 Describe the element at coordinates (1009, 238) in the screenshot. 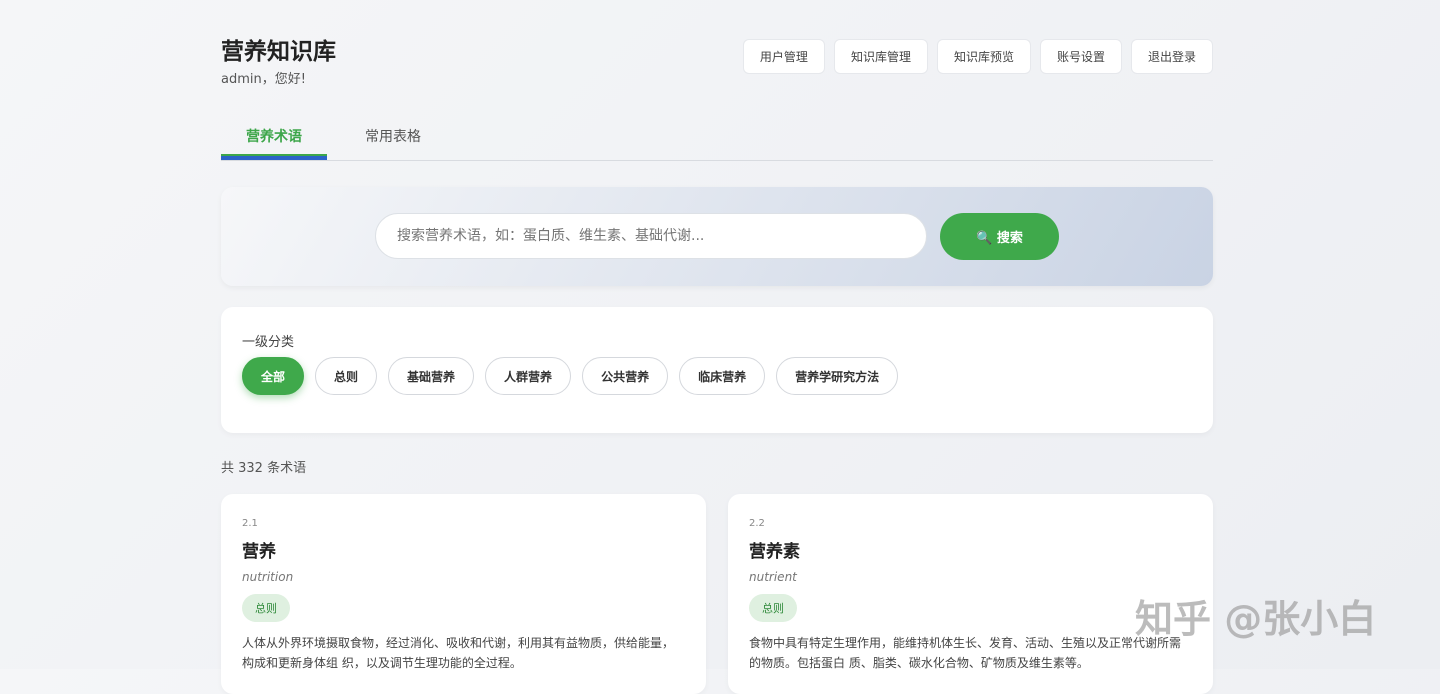

I see `search-button-label: 搜索` at that location.